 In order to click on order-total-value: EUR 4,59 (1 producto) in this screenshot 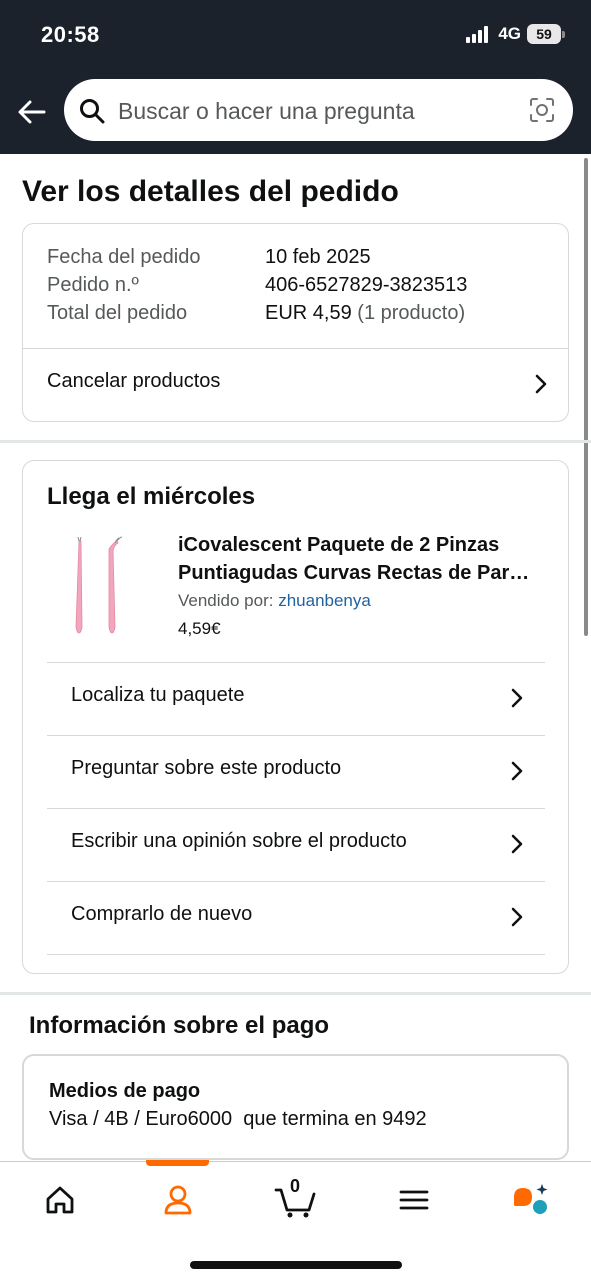, I will do `click(365, 313)`.